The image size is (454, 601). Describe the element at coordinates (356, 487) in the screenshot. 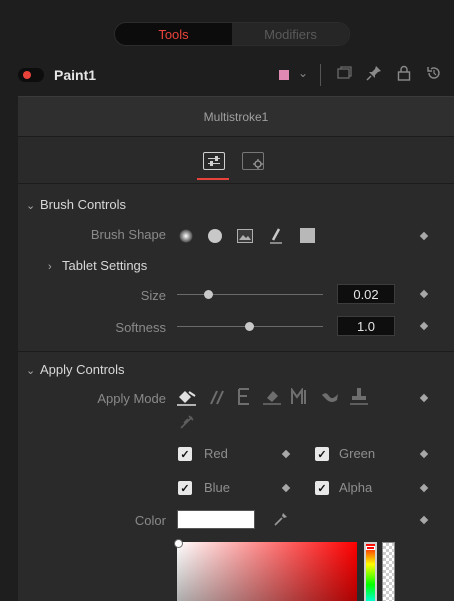

I see `alpha-label: Alpha` at that location.